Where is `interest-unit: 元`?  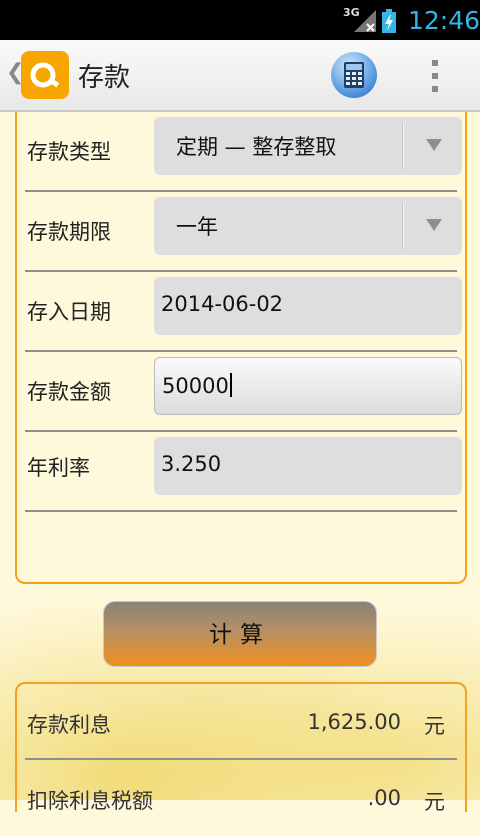
interest-unit: 元 is located at coordinates (434, 726).